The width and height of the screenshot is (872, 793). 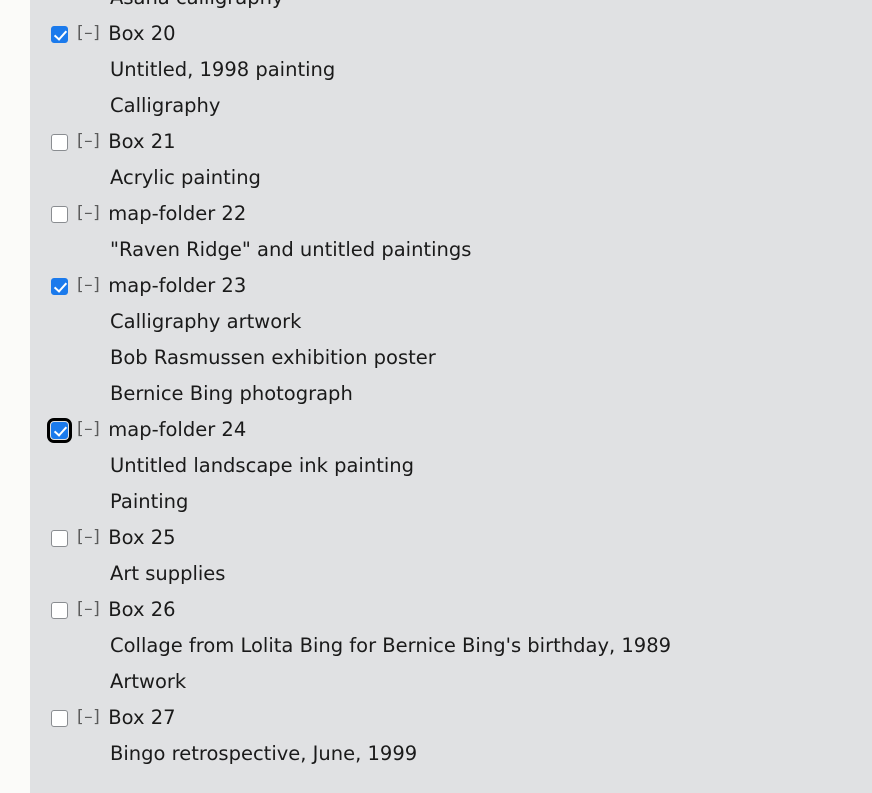 What do you see at coordinates (197, 4) in the screenshot?
I see `item-label: Asana calligraphy` at bounding box center [197, 4].